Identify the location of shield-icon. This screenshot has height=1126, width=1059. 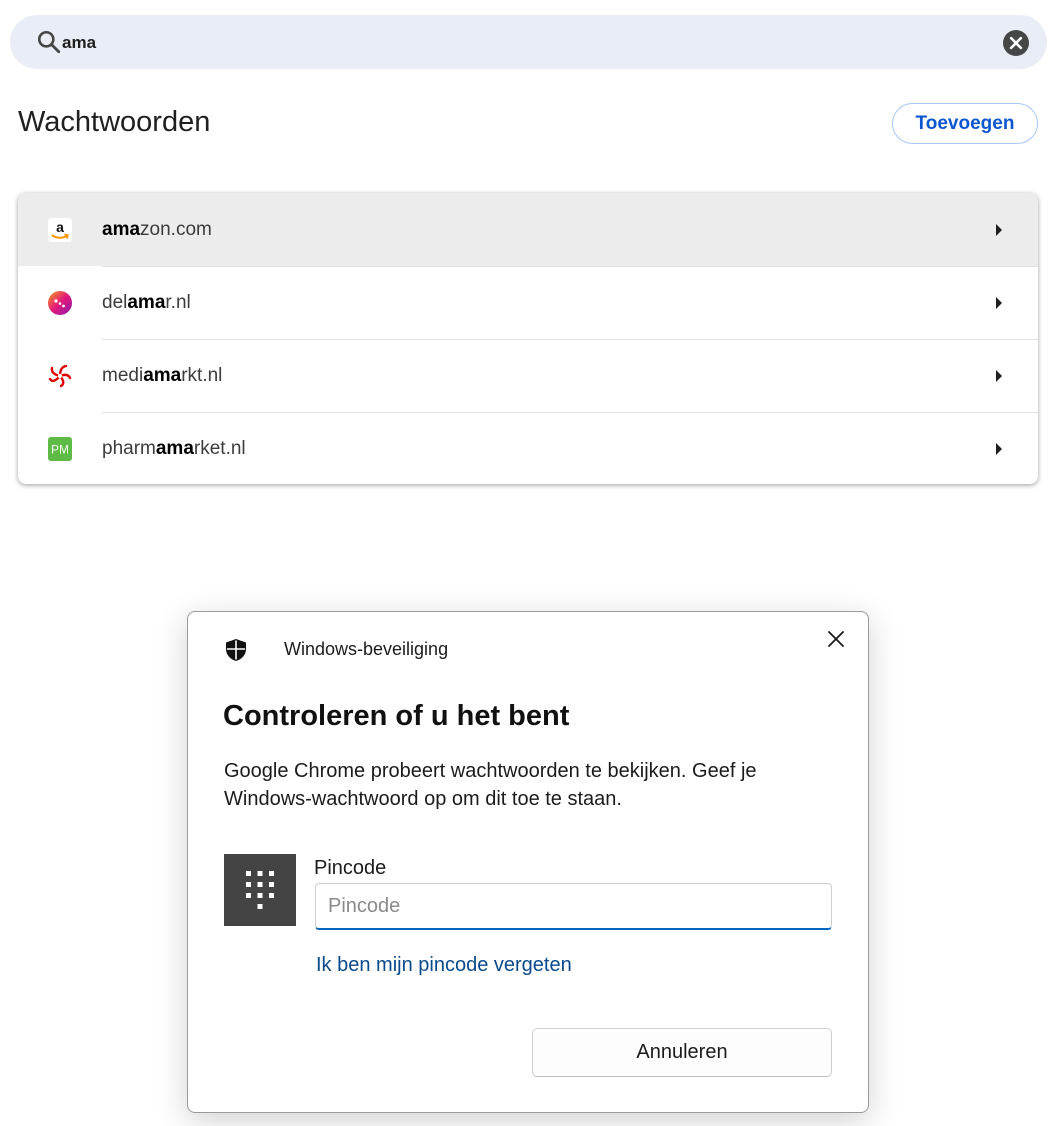
(236, 650).